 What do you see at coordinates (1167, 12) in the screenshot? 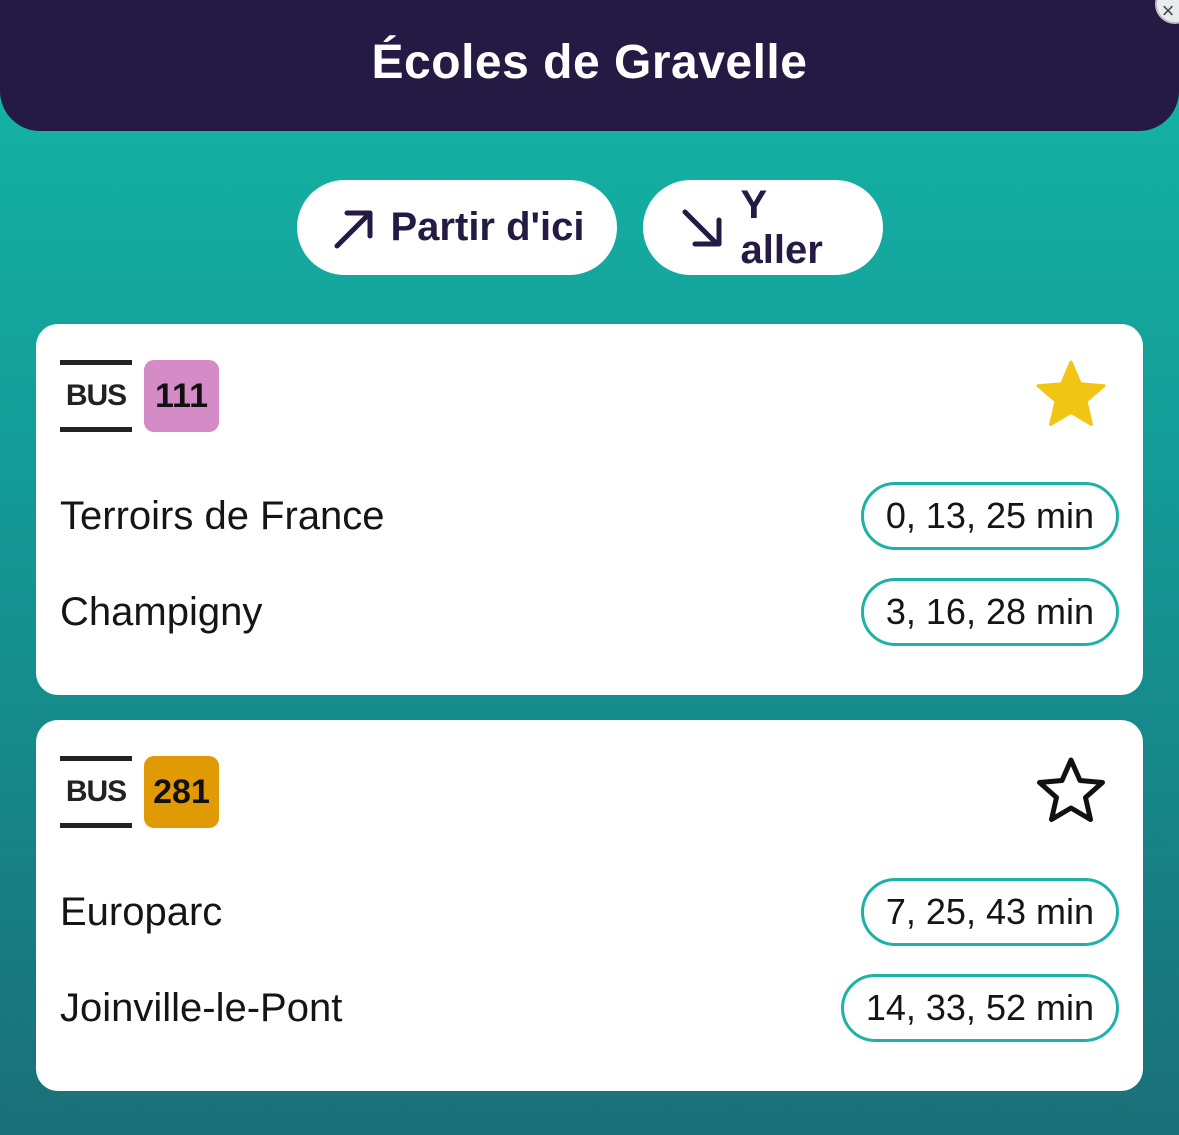
I see `close-icon: ×` at bounding box center [1167, 12].